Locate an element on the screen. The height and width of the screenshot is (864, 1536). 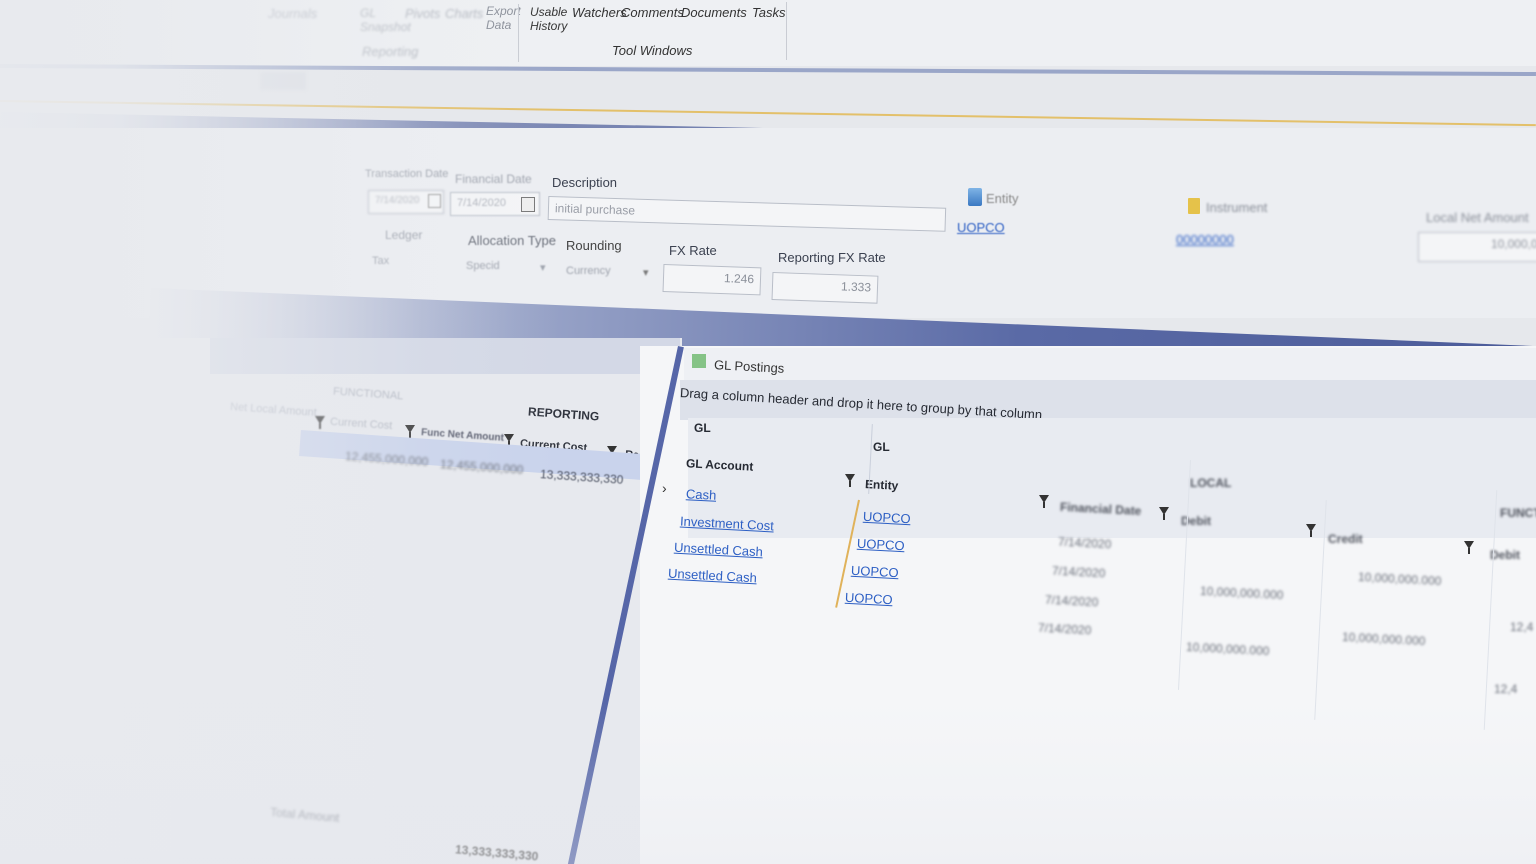
fx-rate-field: 1.246 is located at coordinates (712, 280).